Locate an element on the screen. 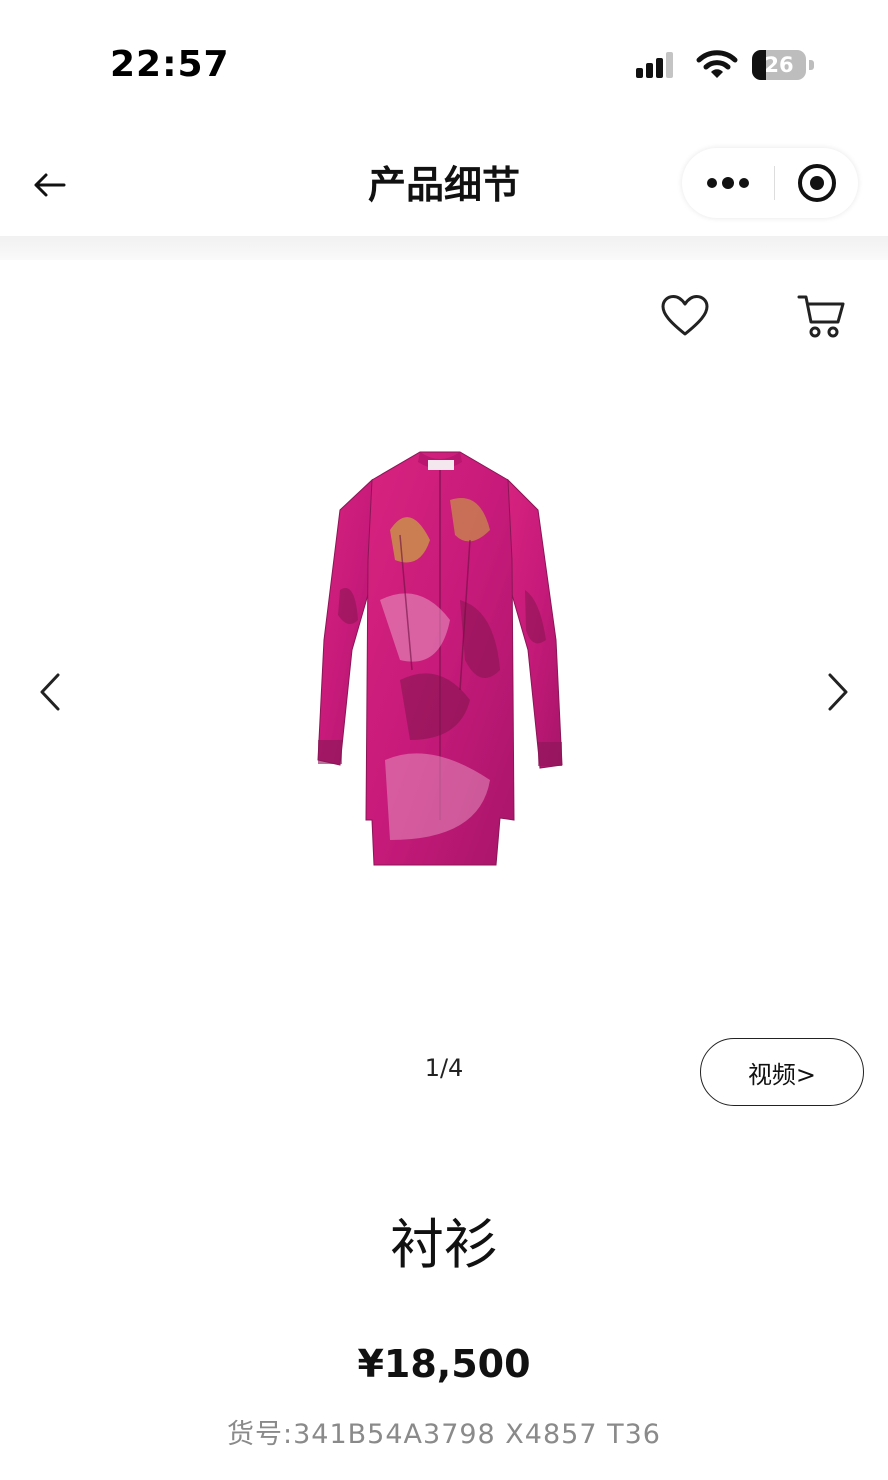 This screenshot has height=1480, width=888. gallery-prev-button is located at coordinates (50, 692).